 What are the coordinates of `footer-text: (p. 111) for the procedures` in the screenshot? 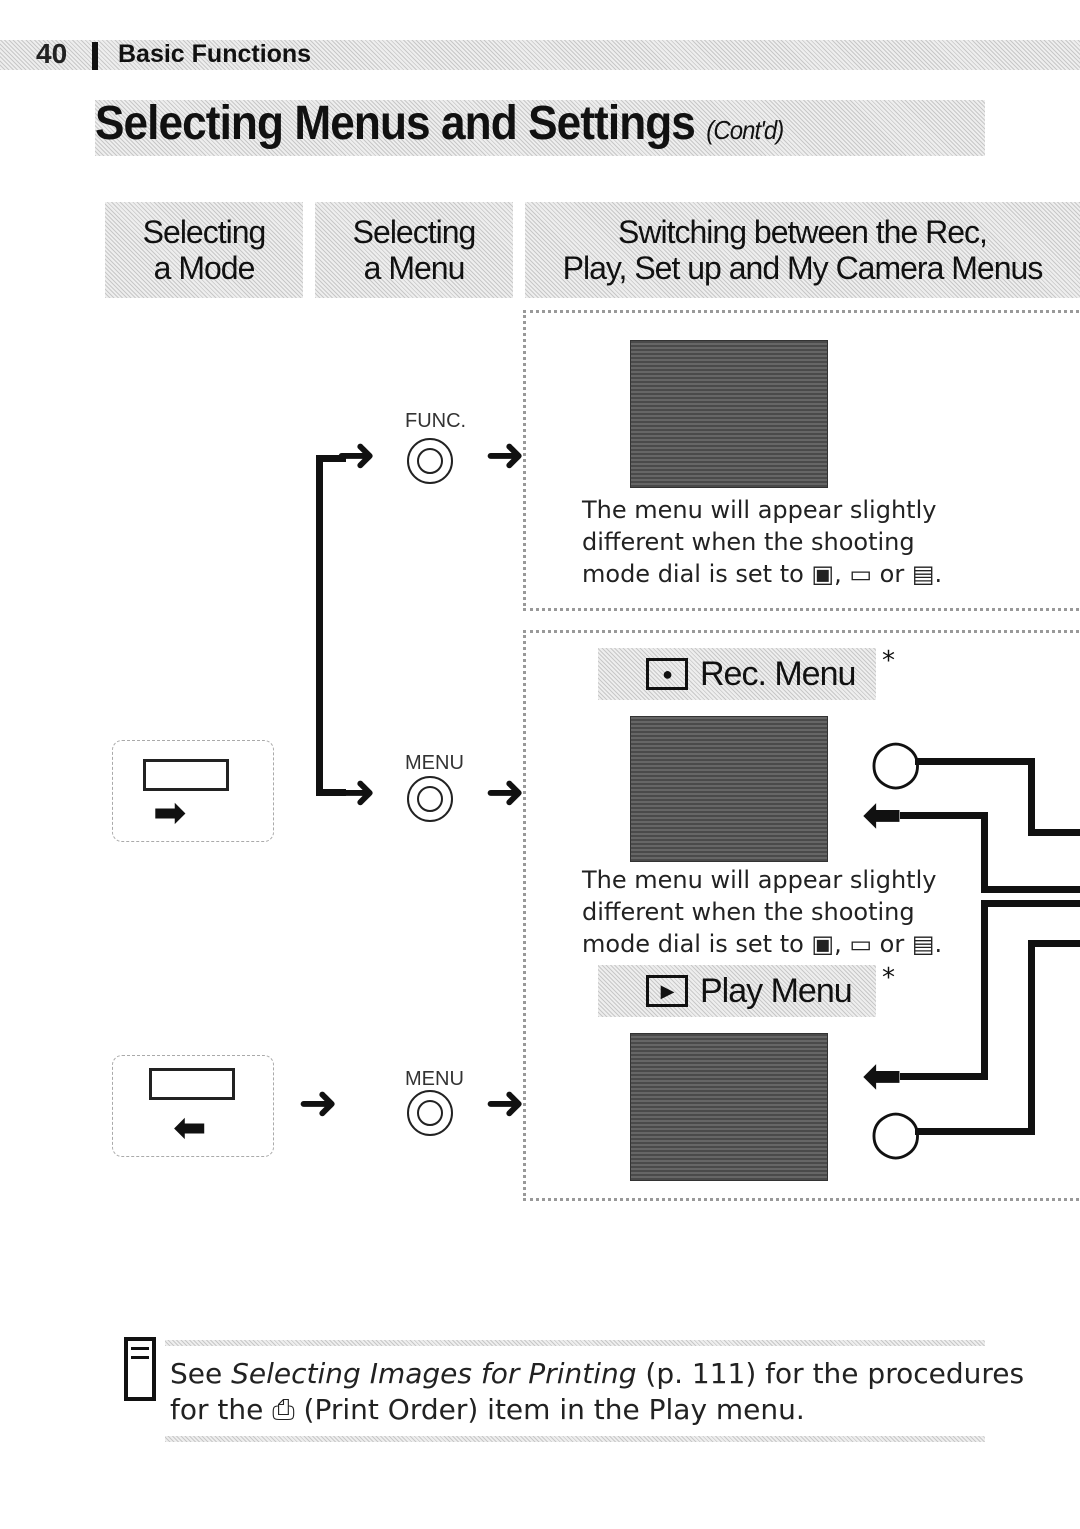 It's located at (830, 1373).